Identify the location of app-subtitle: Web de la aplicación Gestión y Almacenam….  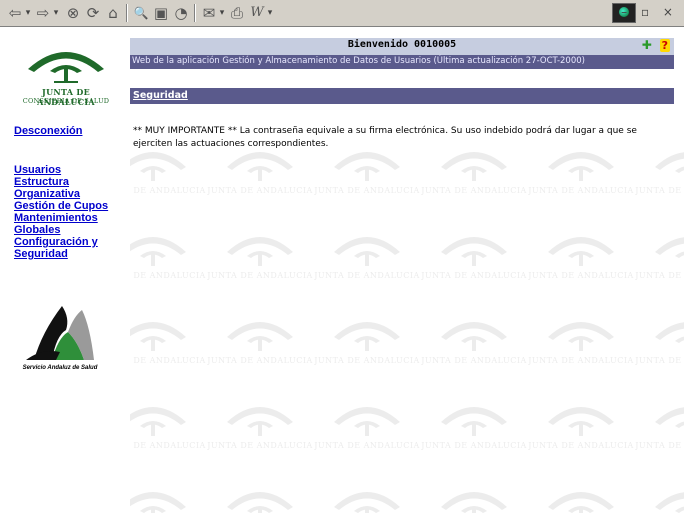
(358, 61).